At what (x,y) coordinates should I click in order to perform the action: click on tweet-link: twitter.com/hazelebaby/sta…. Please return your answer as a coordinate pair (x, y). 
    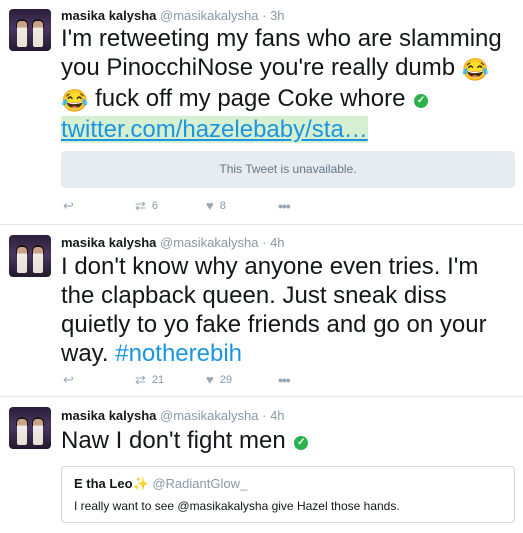
    Looking at the image, I should click on (214, 129).